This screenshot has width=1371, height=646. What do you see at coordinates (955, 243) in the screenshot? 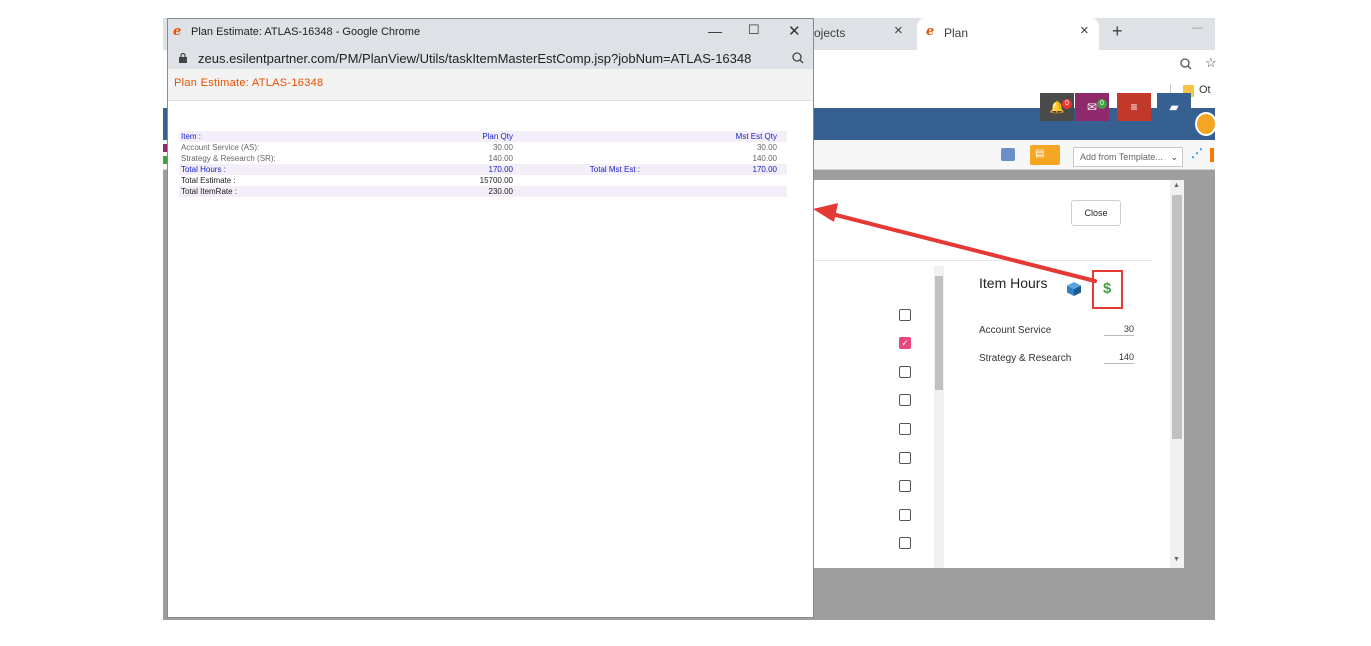
I see `annotation-arrow` at bounding box center [955, 243].